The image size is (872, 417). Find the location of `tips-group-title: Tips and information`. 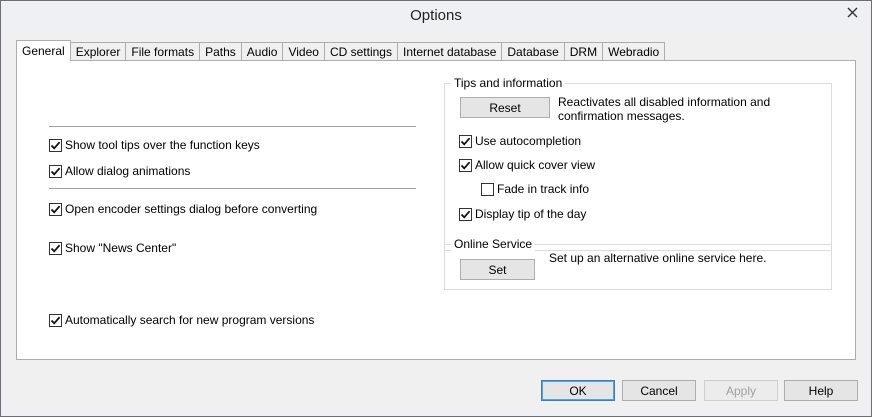

tips-group-title: Tips and information is located at coordinates (508, 83).